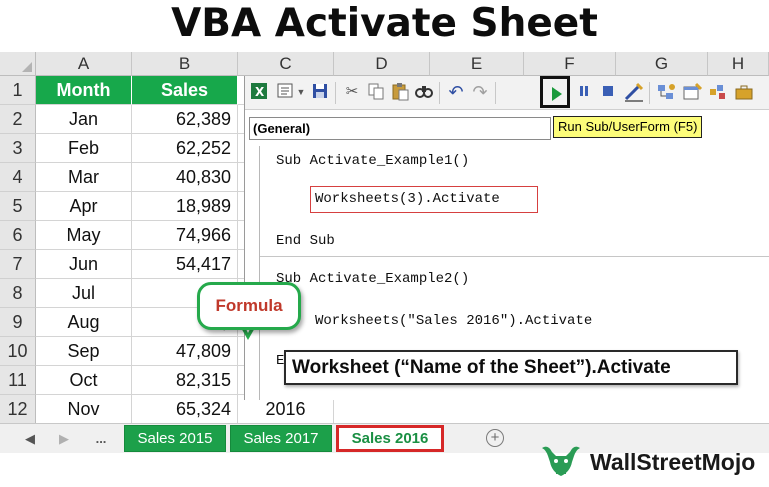 The image size is (769, 487). I want to click on select-all-icon, so click(27, 67).